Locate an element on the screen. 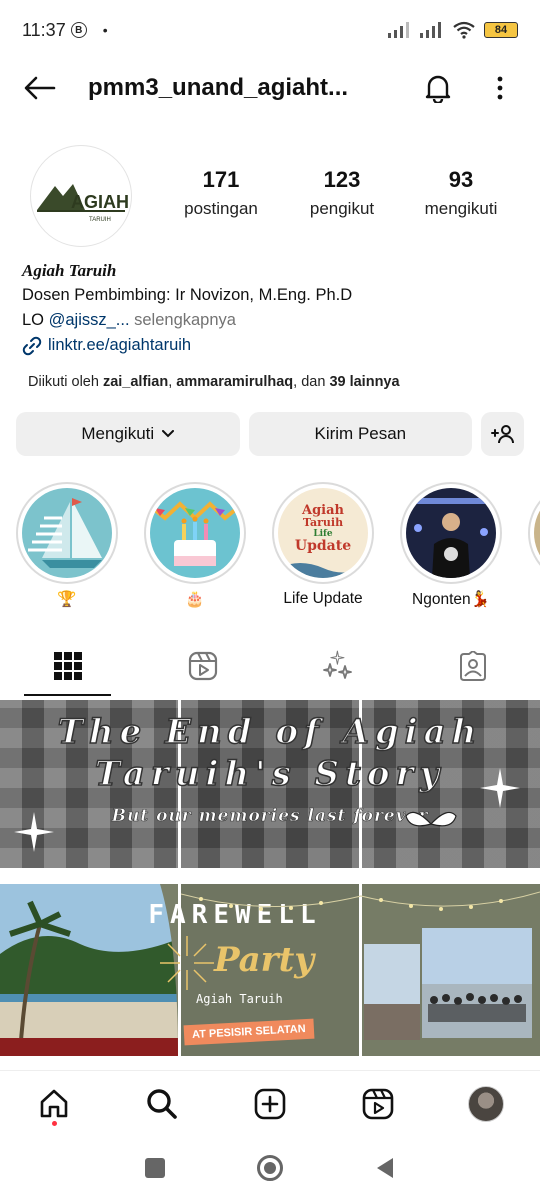 The width and height of the screenshot is (540, 1200). bell-icon is located at coordinates (438, 89).